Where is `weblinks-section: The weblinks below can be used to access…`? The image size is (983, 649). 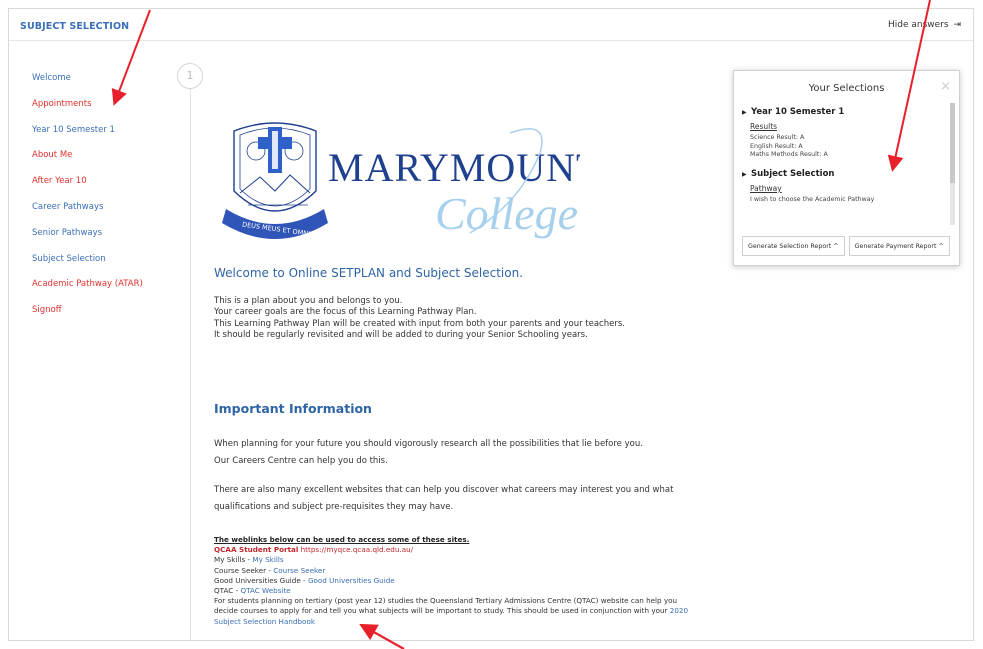 weblinks-section: The weblinks below can be used to access… is located at coordinates (451, 581).